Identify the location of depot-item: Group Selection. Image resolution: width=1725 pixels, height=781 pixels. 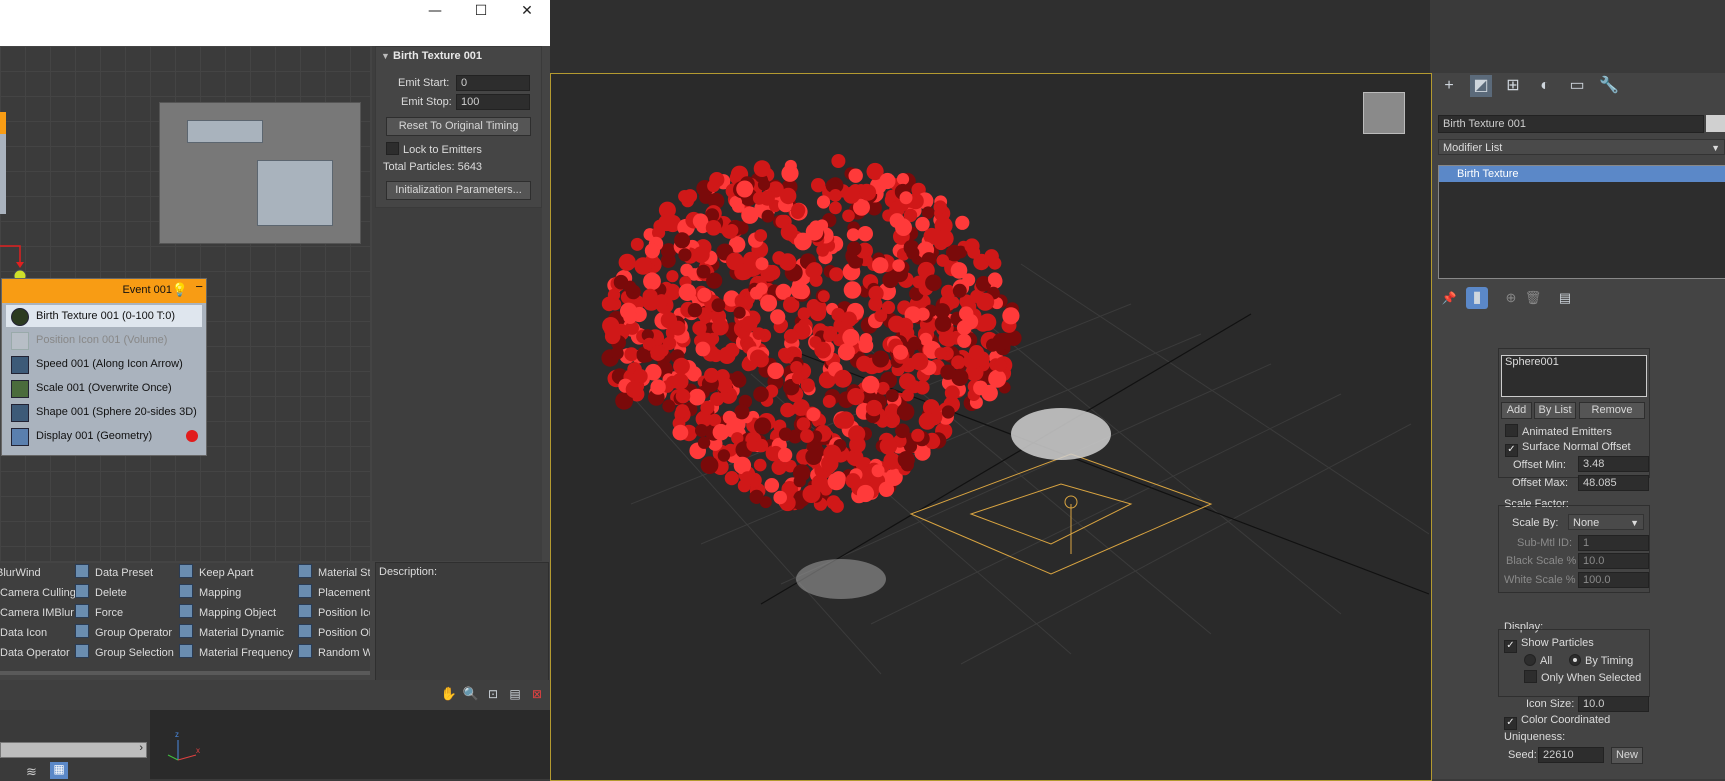
(125, 653).